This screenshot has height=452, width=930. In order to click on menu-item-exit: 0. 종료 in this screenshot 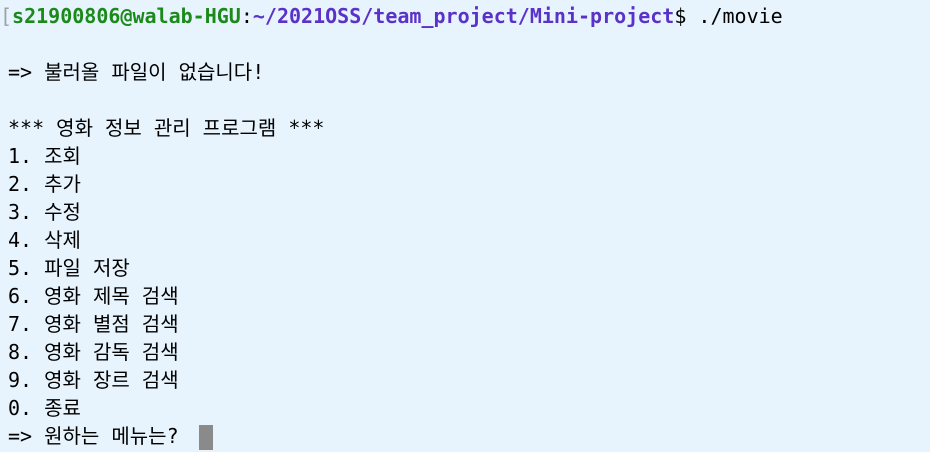, I will do `click(44, 408)`.